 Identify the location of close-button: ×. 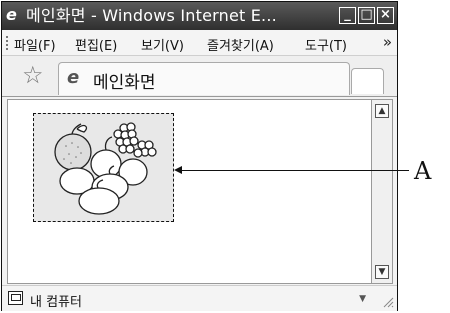
(385, 15).